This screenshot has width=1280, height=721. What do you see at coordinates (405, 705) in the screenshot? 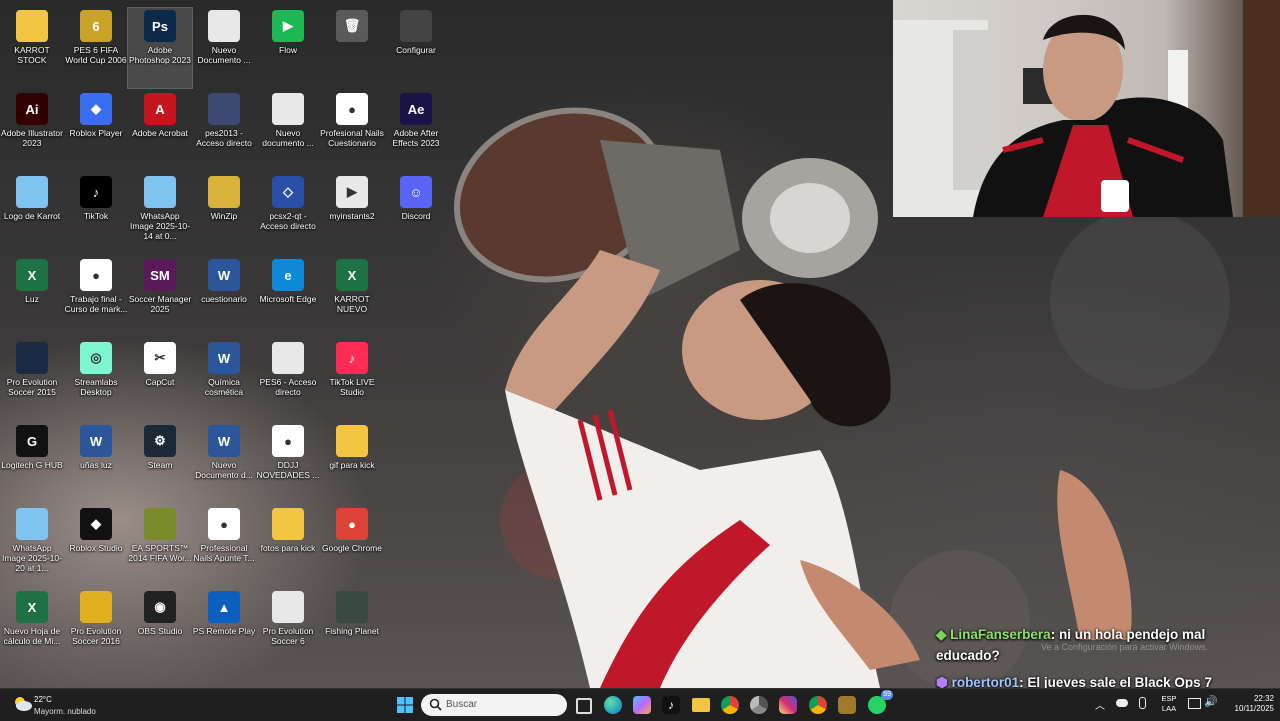
I see `start-button` at bounding box center [405, 705].